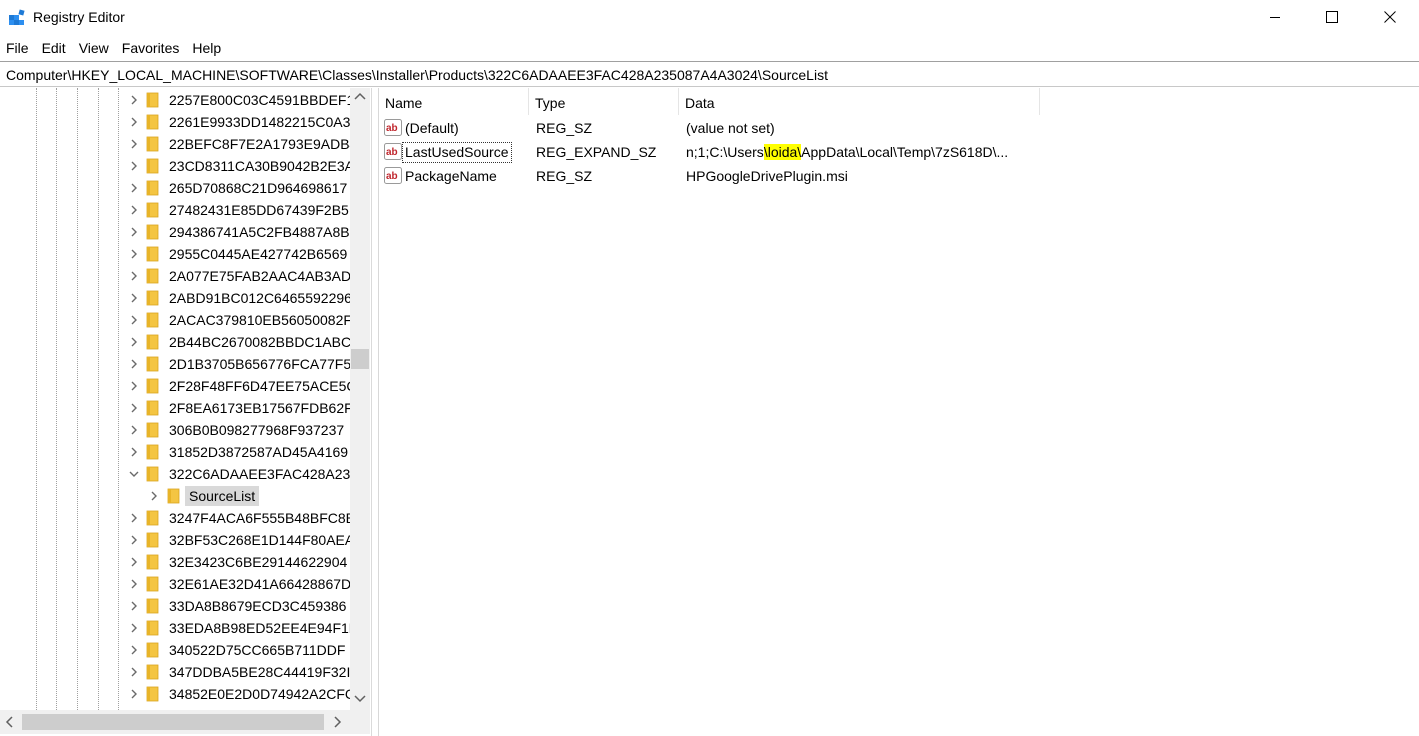  Describe the element at coordinates (175, 518) in the screenshot. I see `tree-item: 3247F4ACA6F555B48BFC8B` at that location.